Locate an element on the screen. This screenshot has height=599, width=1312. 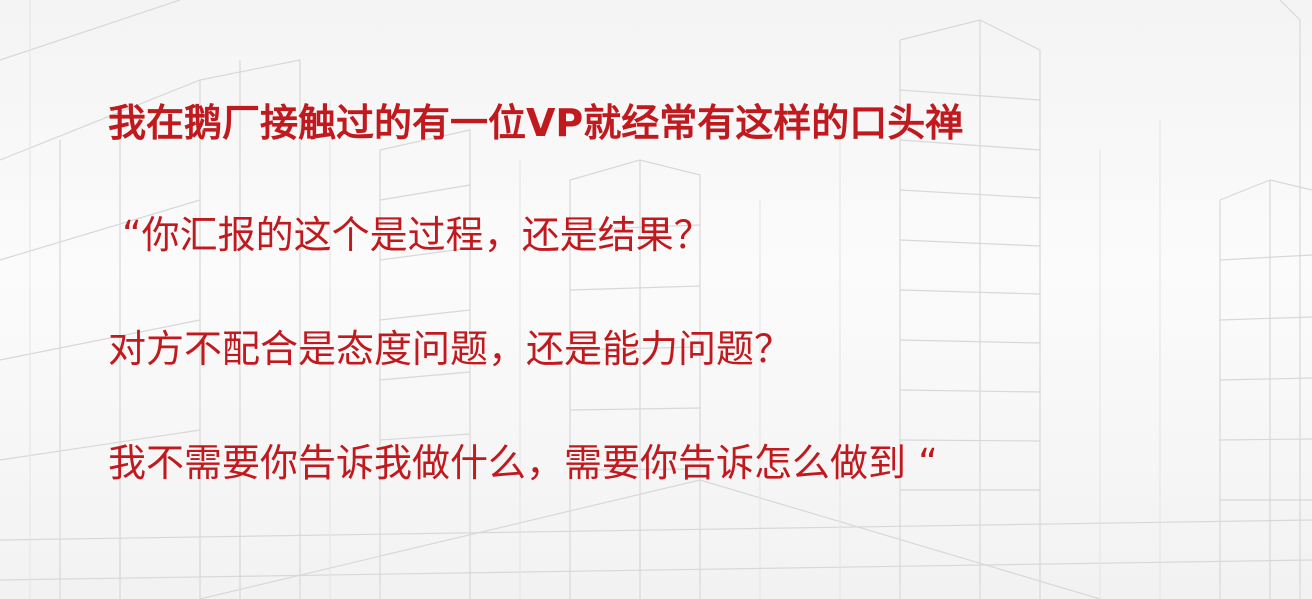
quote-line-3: 我不需要你告诉我做什么，需要你告诉怎么做到 “ is located at coordinates (523, 463).